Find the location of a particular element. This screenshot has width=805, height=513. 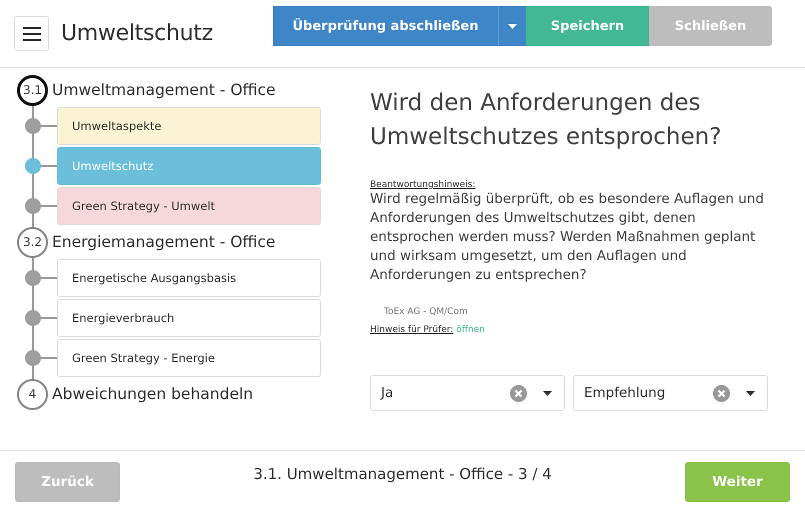

reviewer-hint-label: Hinweis für Prüfer: is located at coordinates (412, 330).